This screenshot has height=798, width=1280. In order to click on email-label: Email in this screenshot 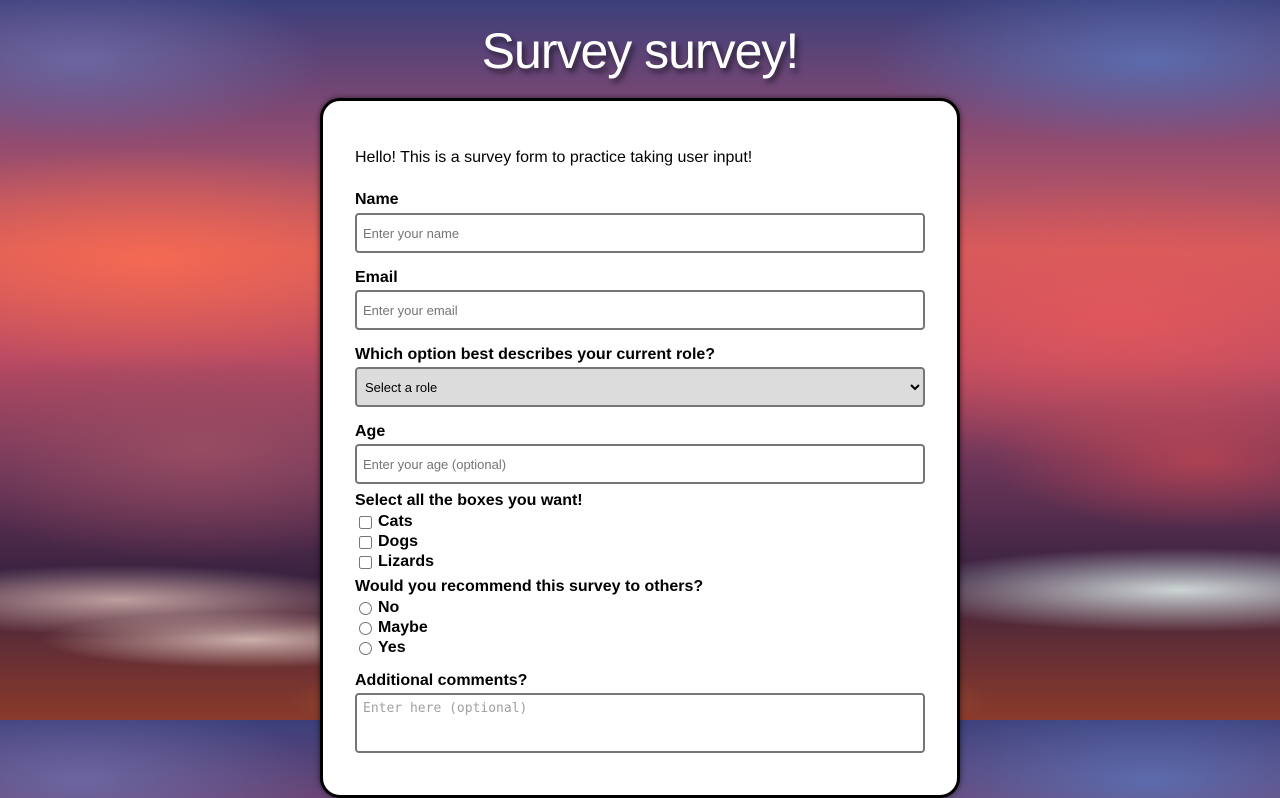, I will do `click(376, 277)`.